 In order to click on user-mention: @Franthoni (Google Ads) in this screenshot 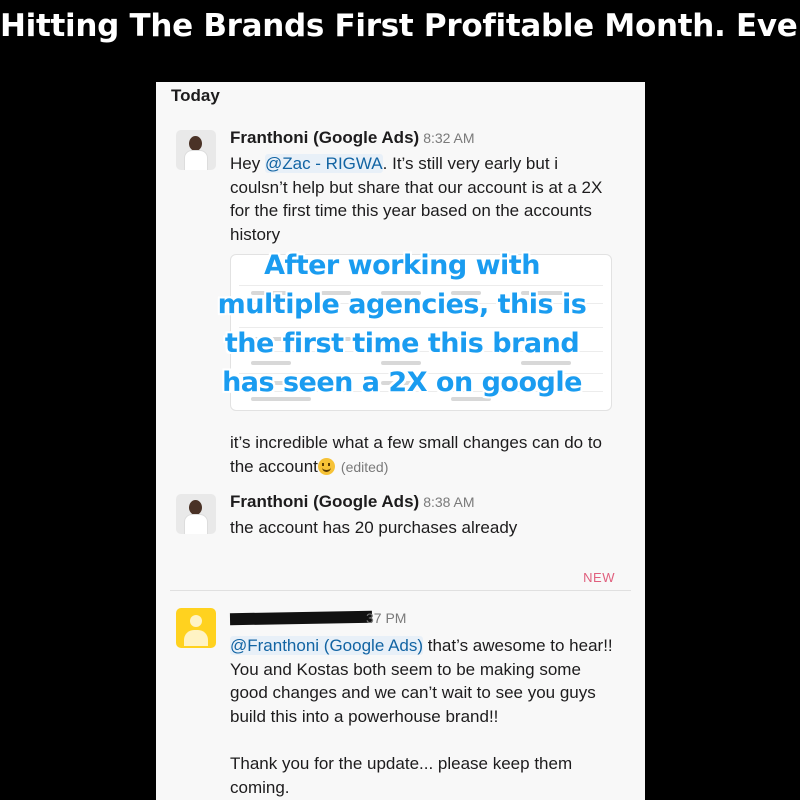, I will do `click(327, 645)`.